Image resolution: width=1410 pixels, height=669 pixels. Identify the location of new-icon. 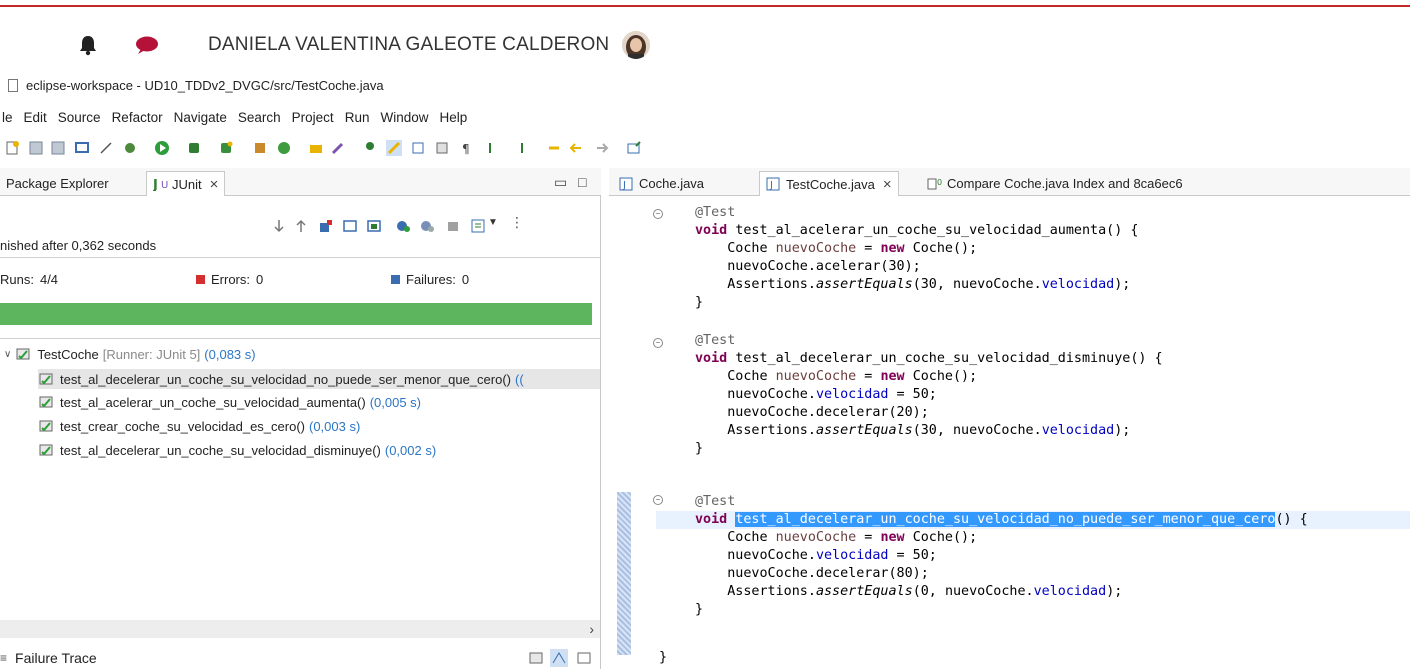
(12, 148).